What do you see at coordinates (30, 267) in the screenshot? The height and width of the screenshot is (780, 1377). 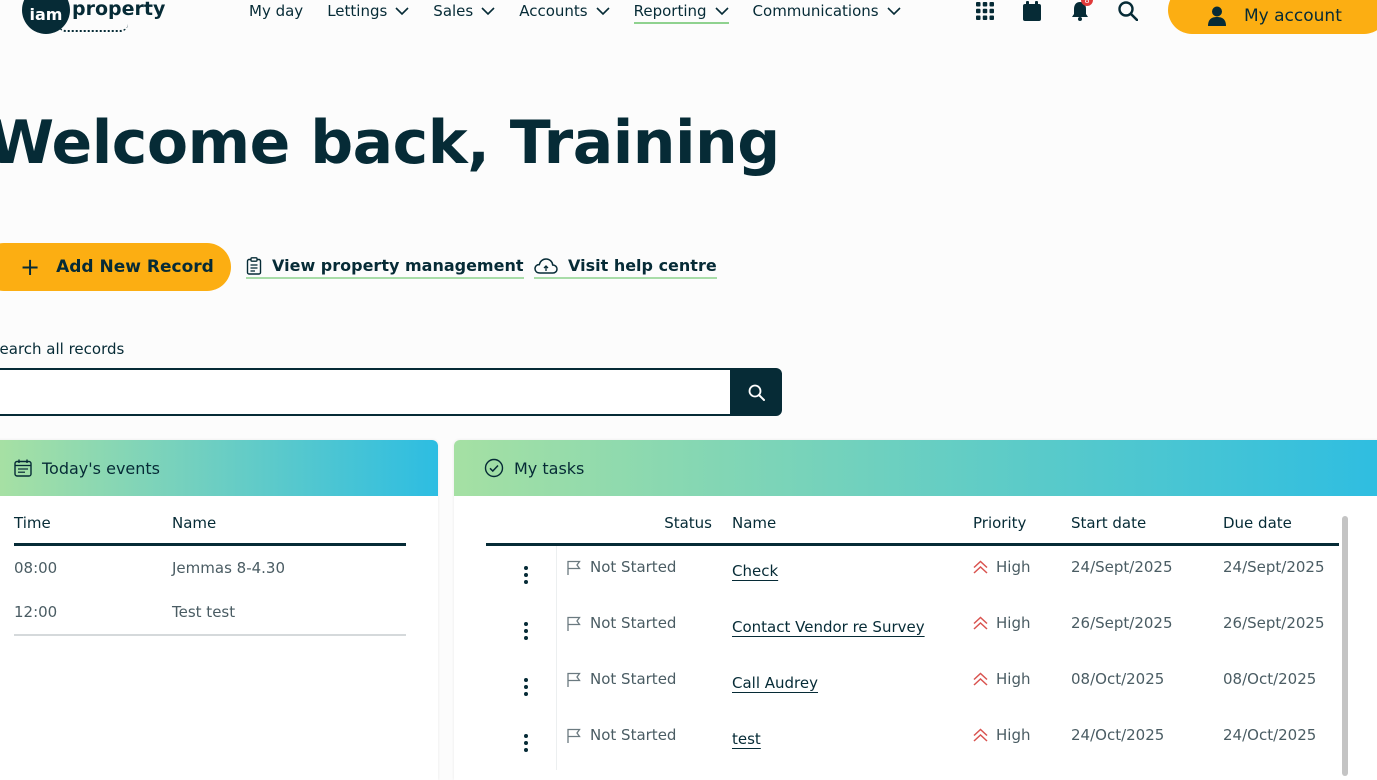 I see `plus-icon: +` at bounding box center [30, 267].